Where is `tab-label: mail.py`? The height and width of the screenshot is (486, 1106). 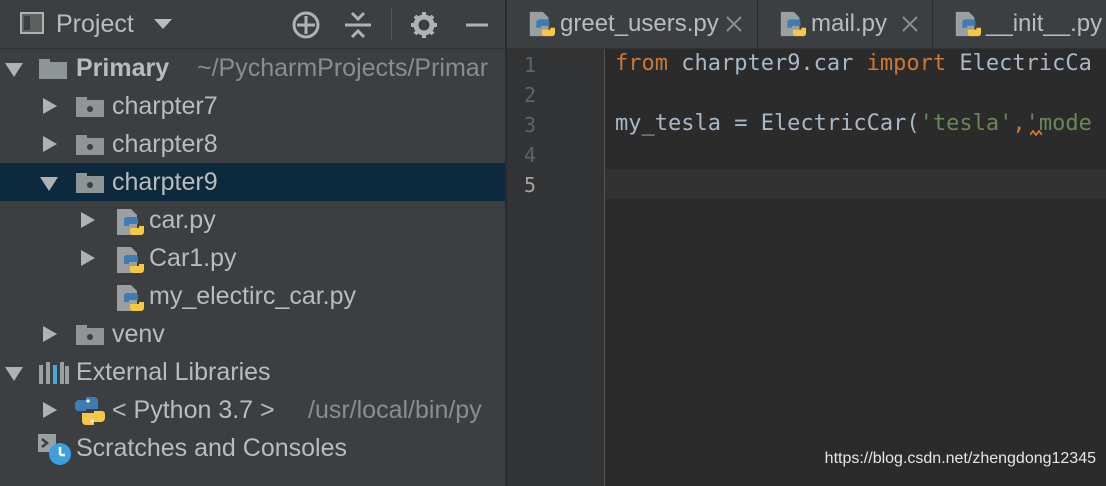
tab-label: mail.py is located at coordinates (849, 23).